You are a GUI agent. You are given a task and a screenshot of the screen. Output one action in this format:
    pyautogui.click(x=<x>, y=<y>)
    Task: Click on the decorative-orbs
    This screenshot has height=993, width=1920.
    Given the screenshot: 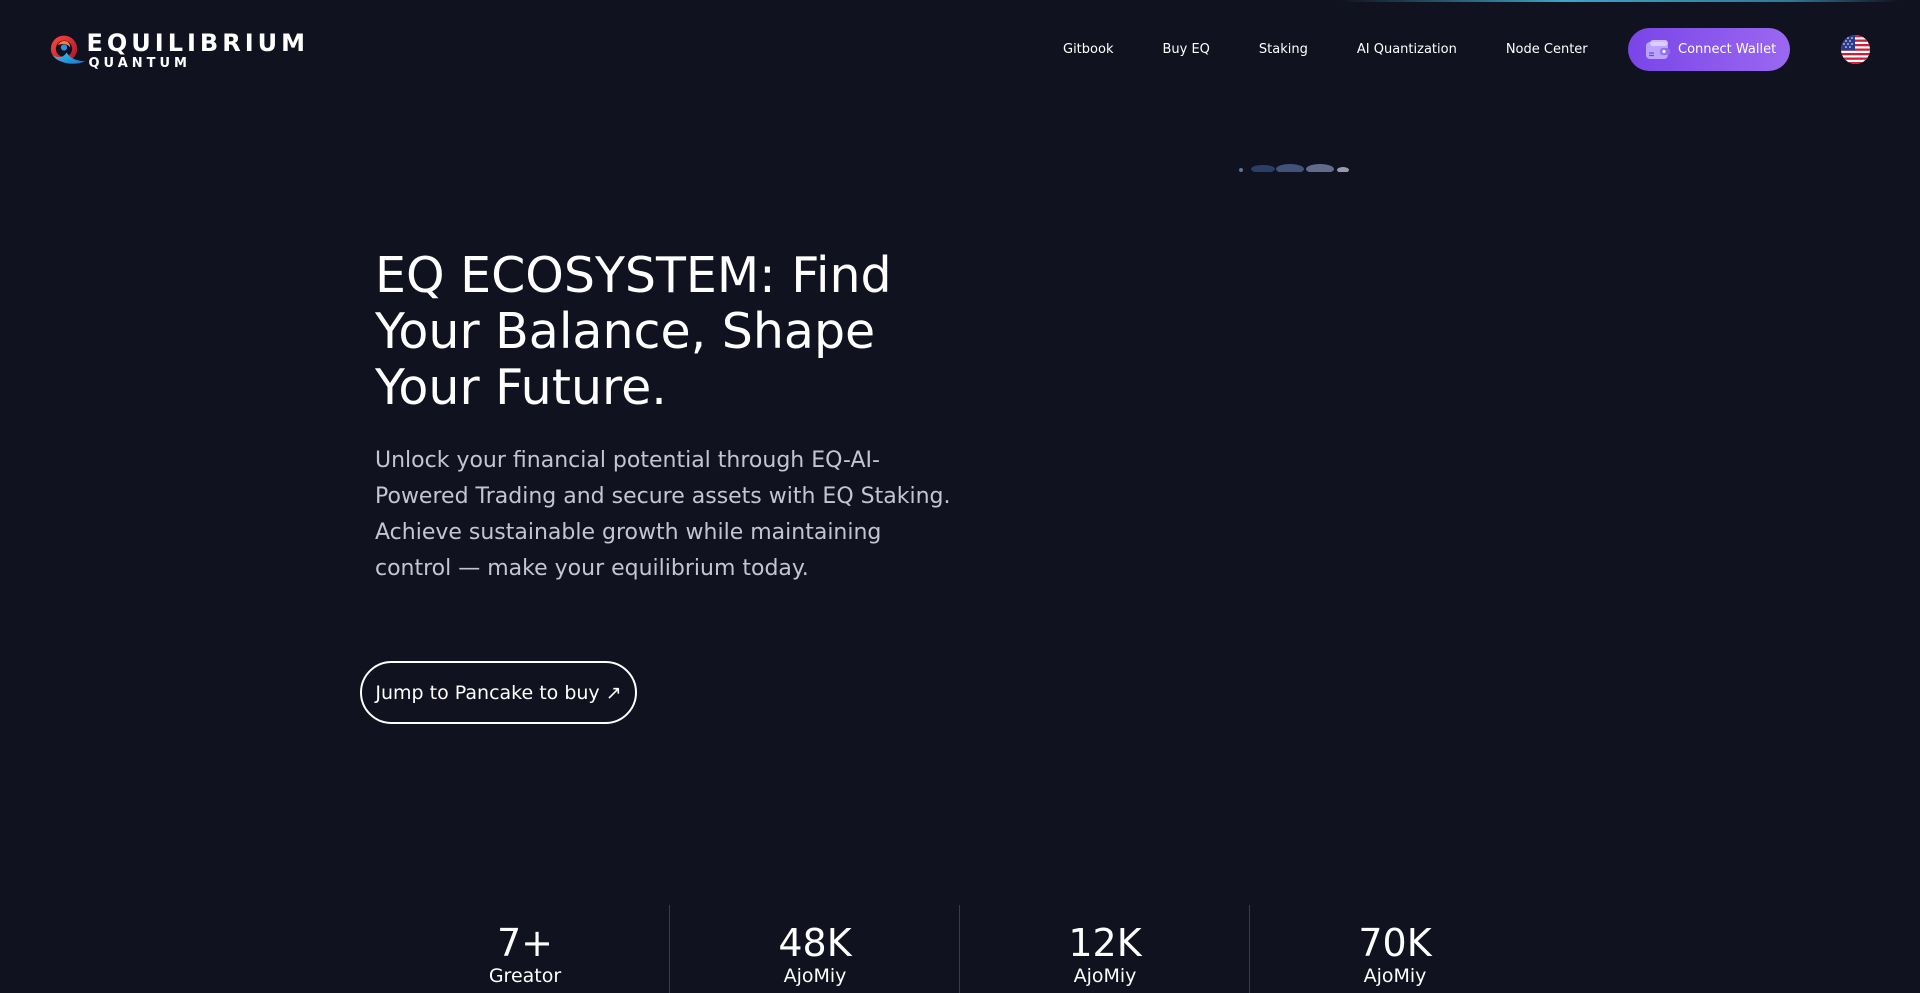 What is the action you would take?
    pyautogui.click(x=1294, y=168)
    